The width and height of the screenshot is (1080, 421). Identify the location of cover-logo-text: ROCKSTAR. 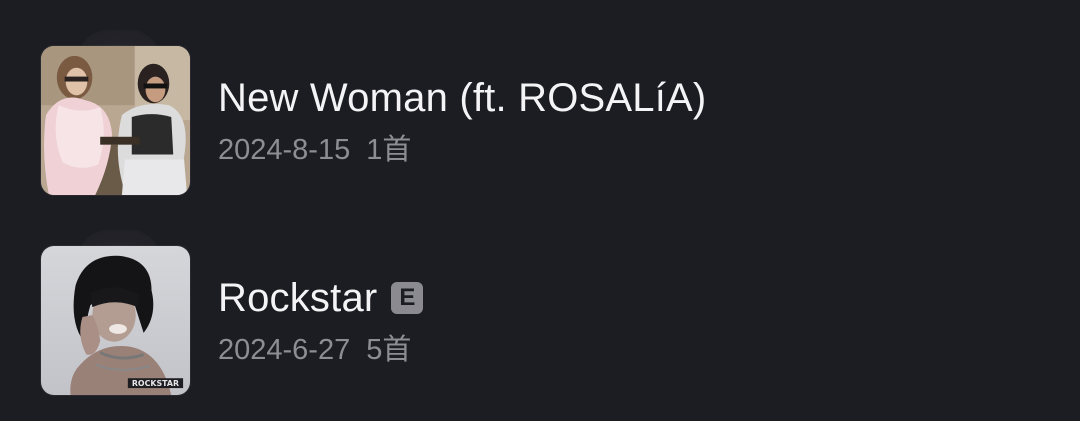
(155, 383).